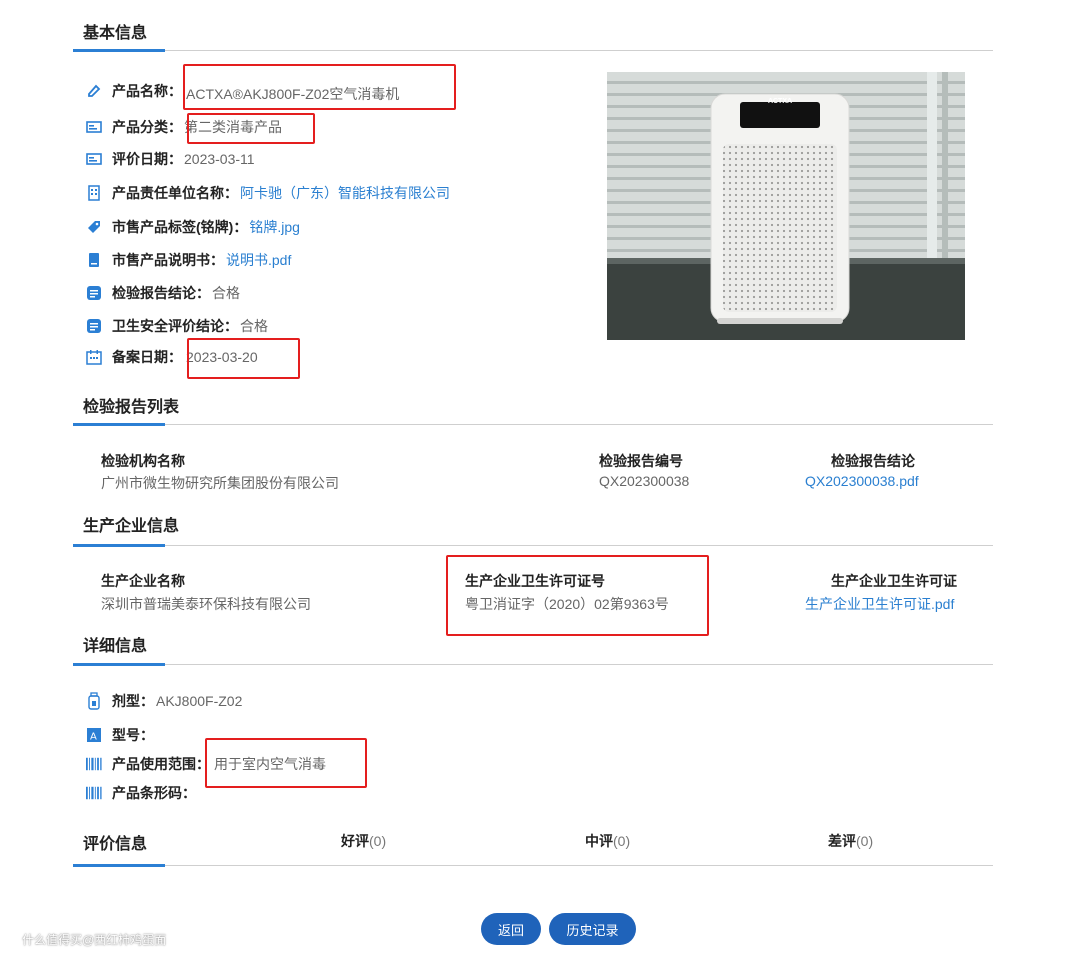 Image resolution: width=1080 pixels, height=972 pixels. What do you see at coordinates (143, 461) in the screenshot?
I see `col-header-agency: 检验机构名称` at bounding box center [143, 461].